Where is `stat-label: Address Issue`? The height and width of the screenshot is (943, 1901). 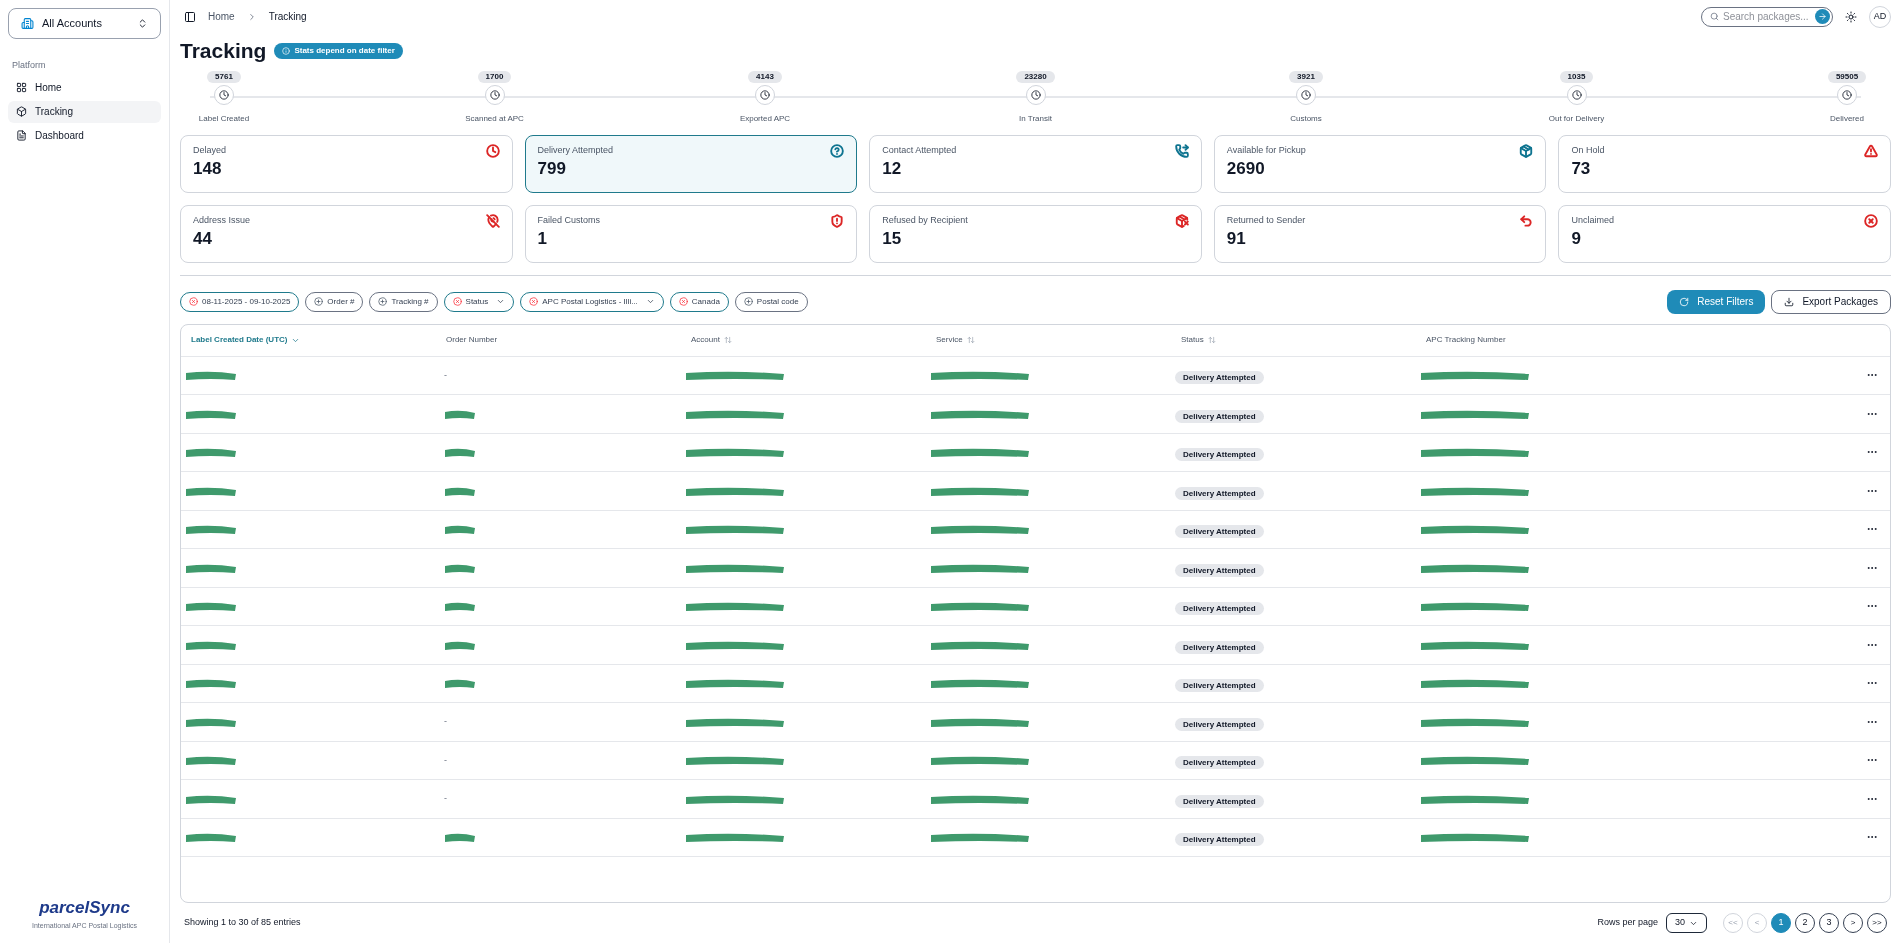 stat-label: Address Issue is located at coordinates (222, 220).